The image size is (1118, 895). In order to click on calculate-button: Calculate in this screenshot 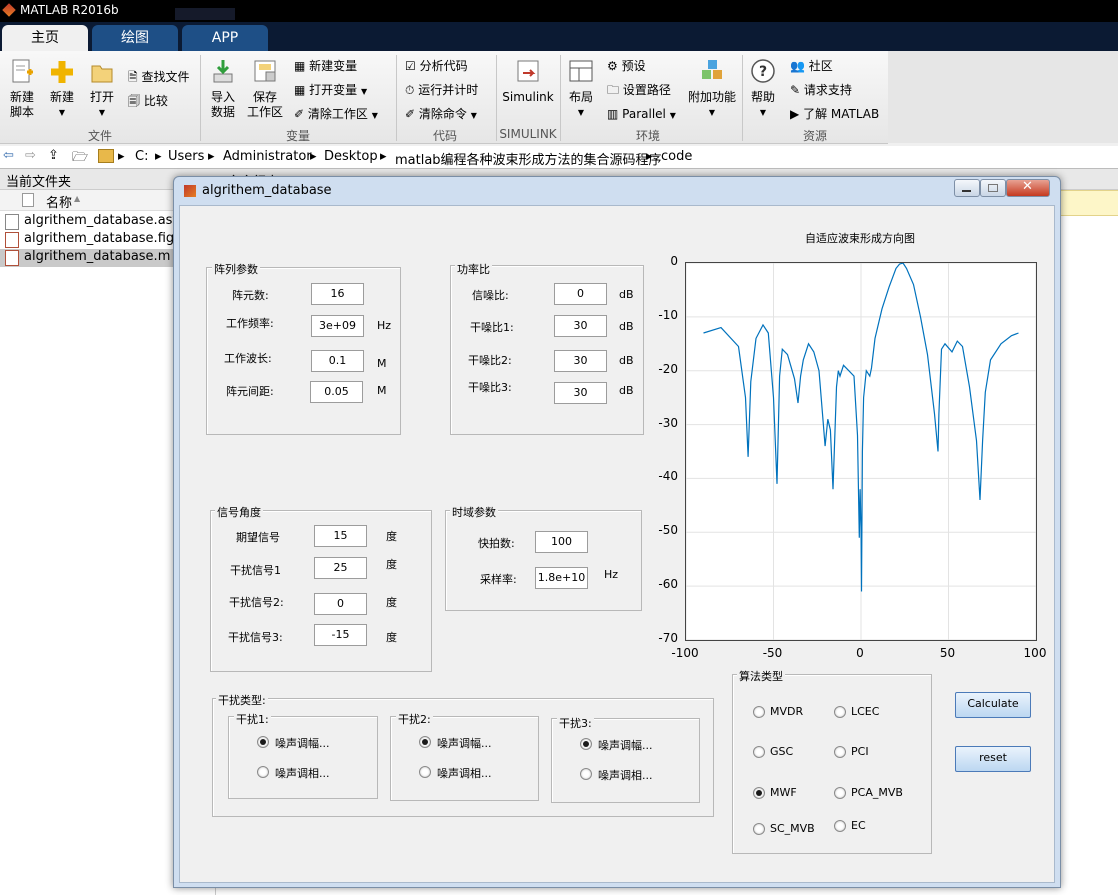, I will do `click(993, 705)`.